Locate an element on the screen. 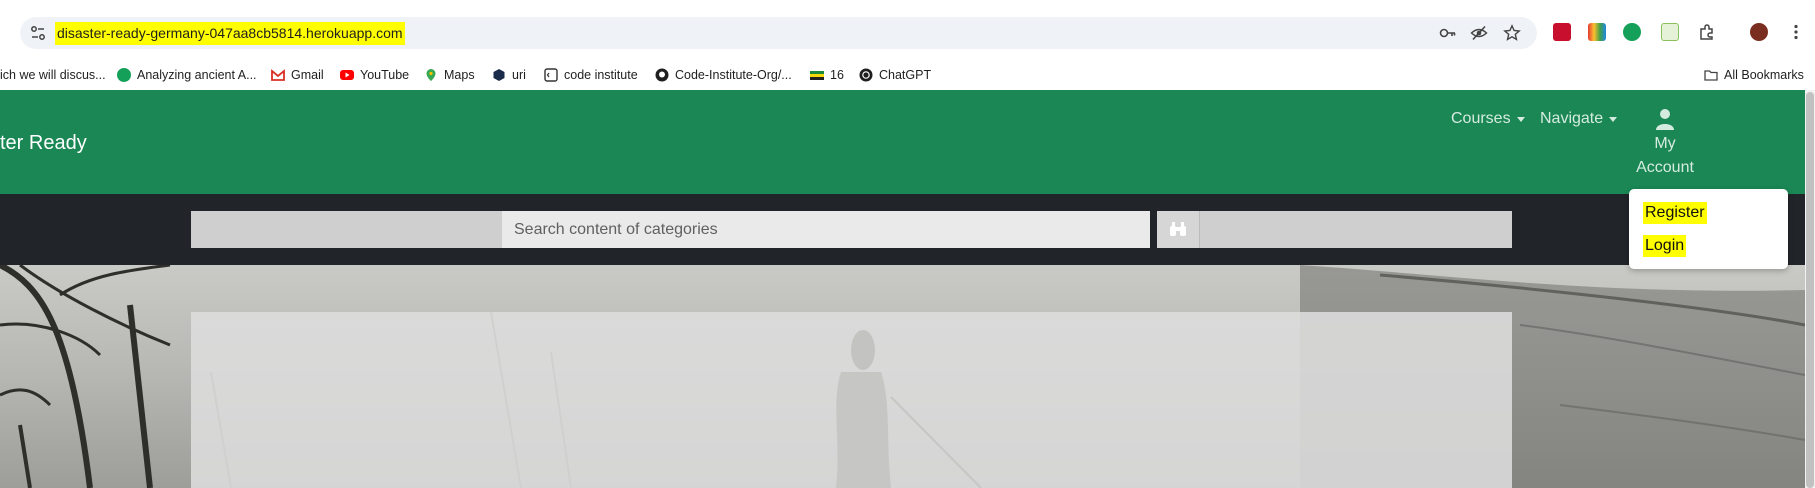  search-left-panel is located at coordinates (346, 229).